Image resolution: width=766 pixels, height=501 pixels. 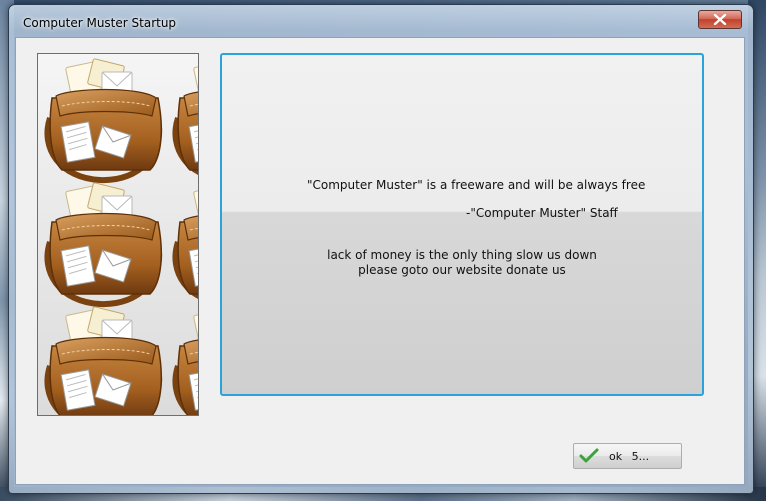 I want to click on window-title: Computer Muster Startup, so click(x=100, y=23).